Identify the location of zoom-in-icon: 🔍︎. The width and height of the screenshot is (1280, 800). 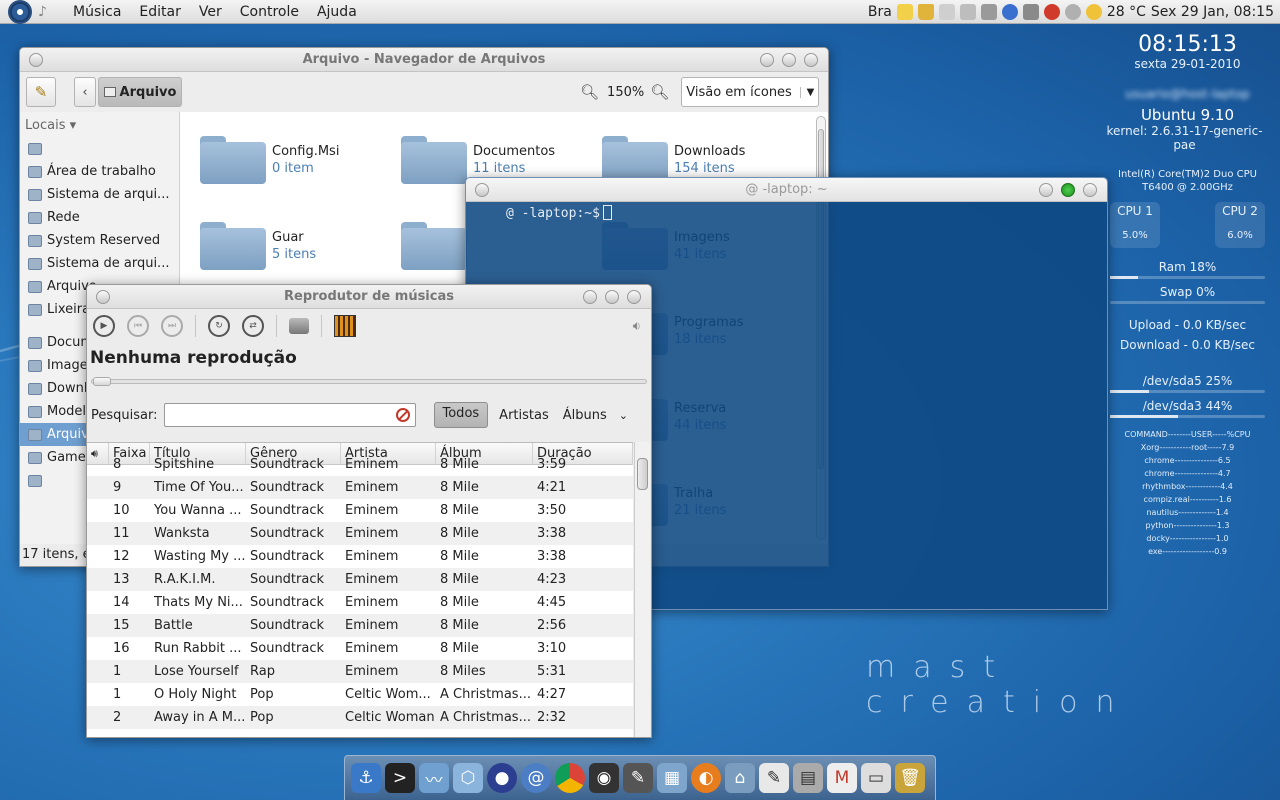
(659, 92).